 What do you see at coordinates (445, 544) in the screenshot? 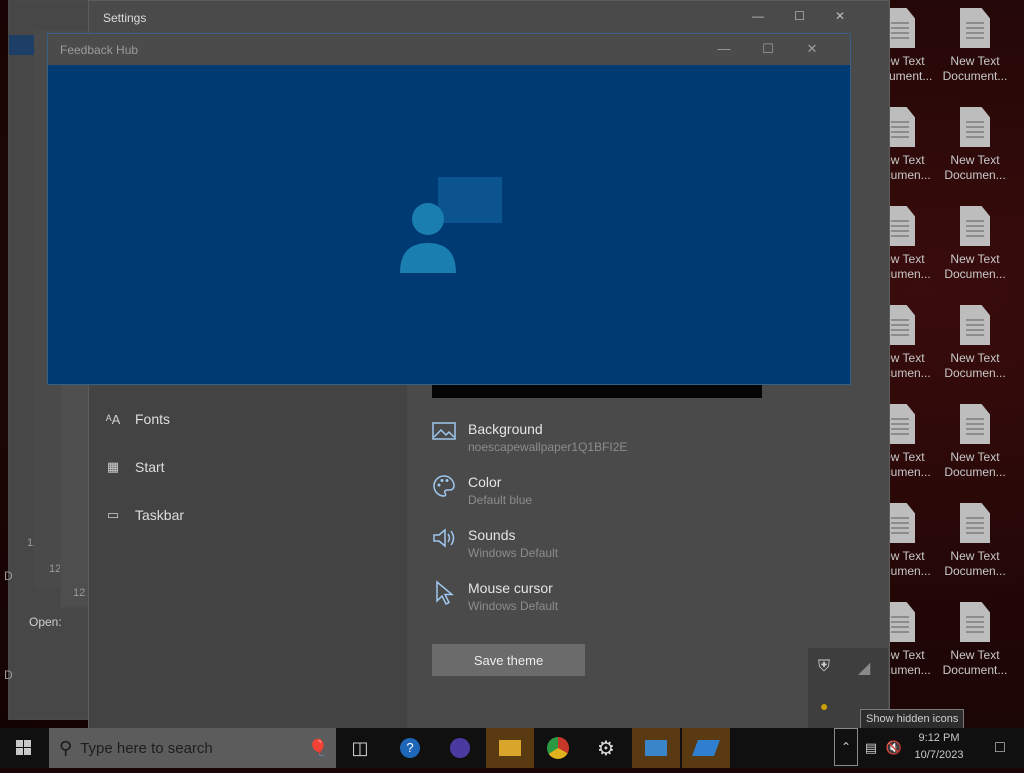
I see `speaker-icon` at bounding box center [445, 544].